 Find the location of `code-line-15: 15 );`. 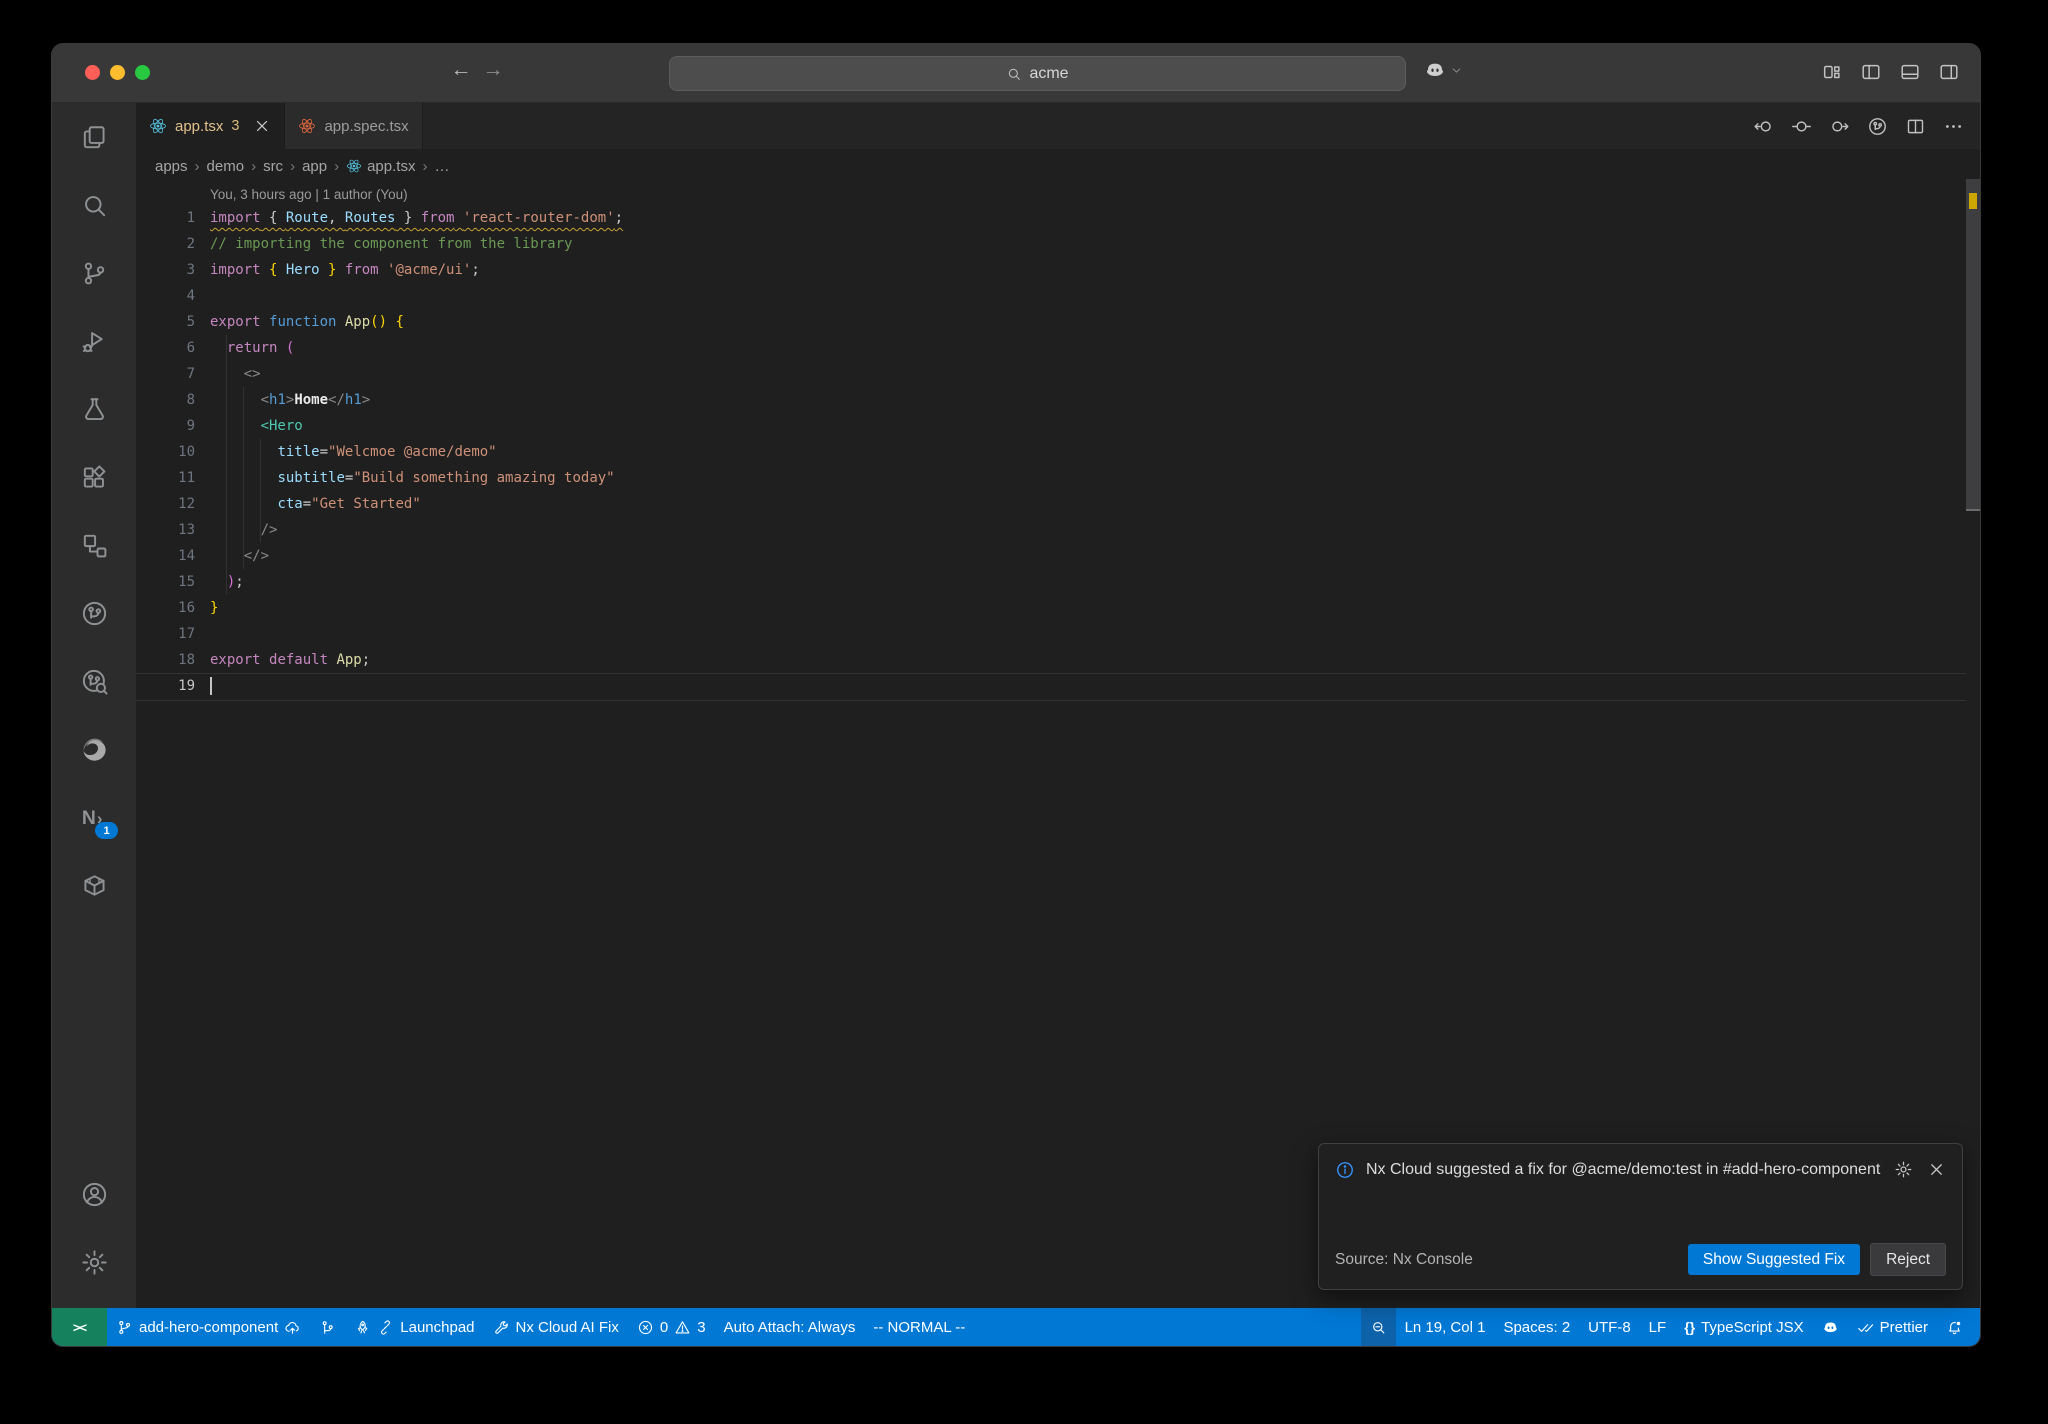

code-line-15: 15 ); is located at coordinates (1051, 582).